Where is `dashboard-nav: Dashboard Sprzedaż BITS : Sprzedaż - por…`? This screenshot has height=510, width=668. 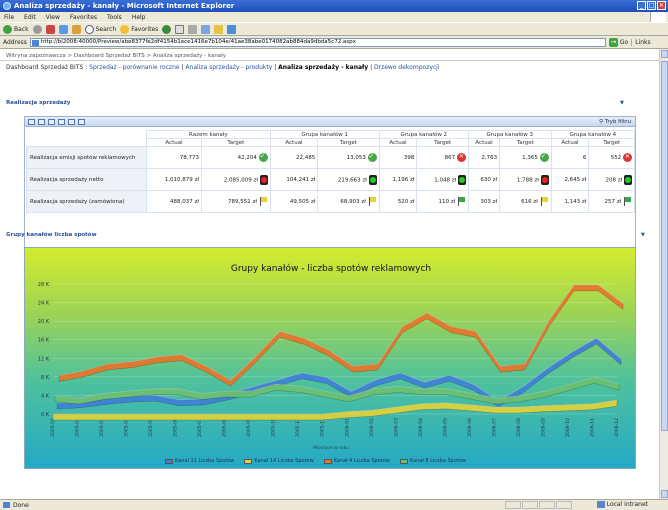 dashboard-nav: Dashboard Sprzedaż BITS : Sprzedaż - por… is located at coordinates (223, 67).